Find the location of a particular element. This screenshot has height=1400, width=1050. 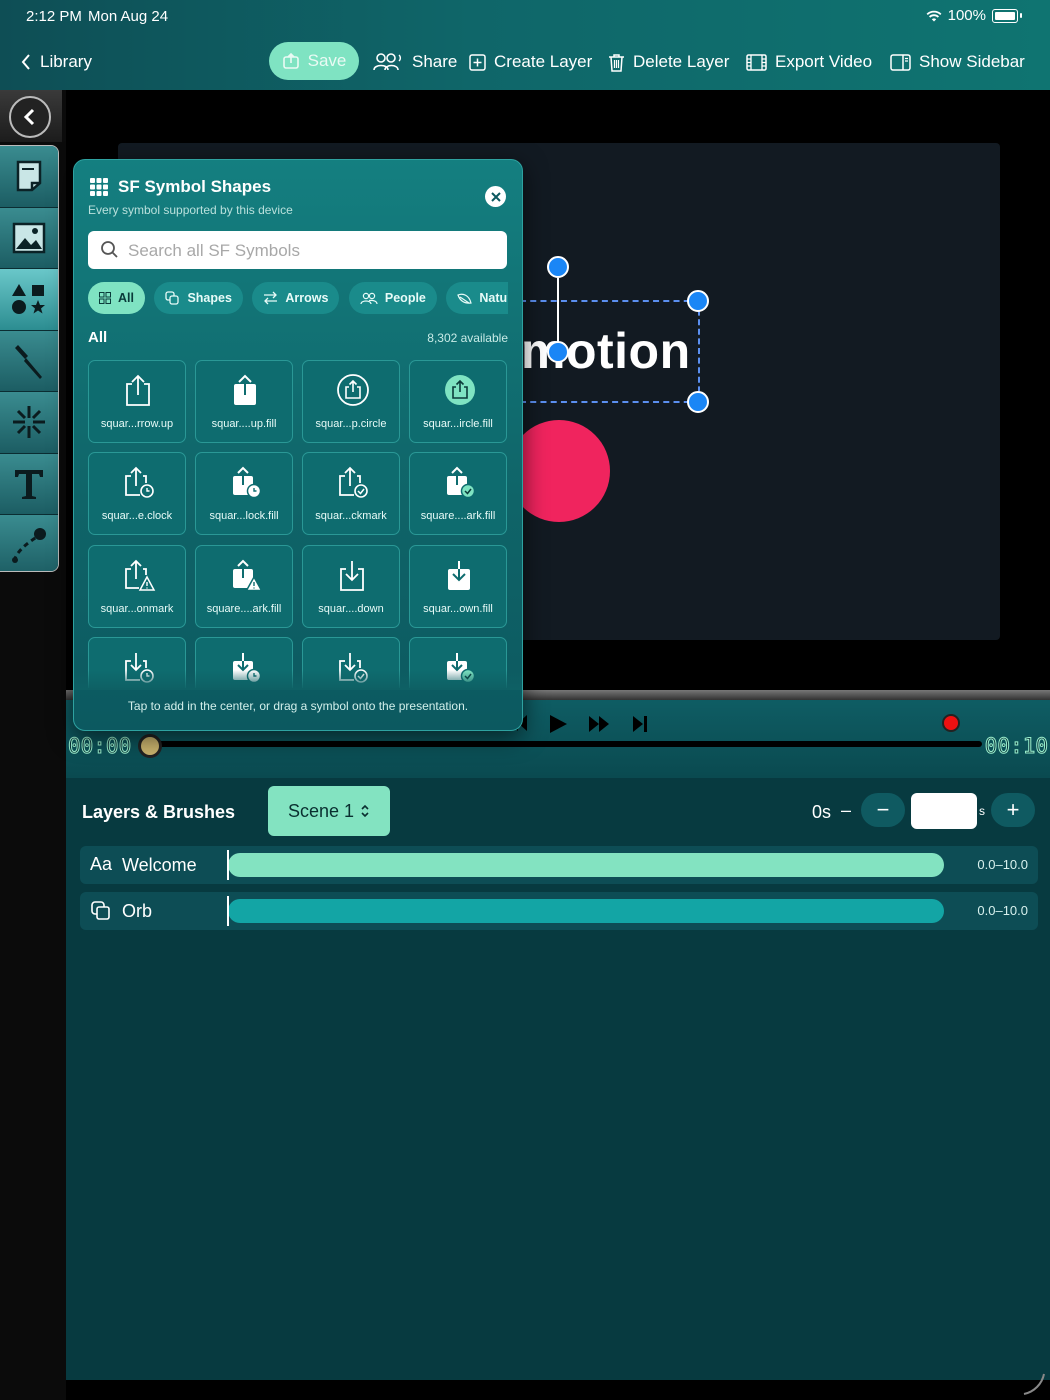

symbol-label: square....ark.fill is located at coordinates (244, 609).